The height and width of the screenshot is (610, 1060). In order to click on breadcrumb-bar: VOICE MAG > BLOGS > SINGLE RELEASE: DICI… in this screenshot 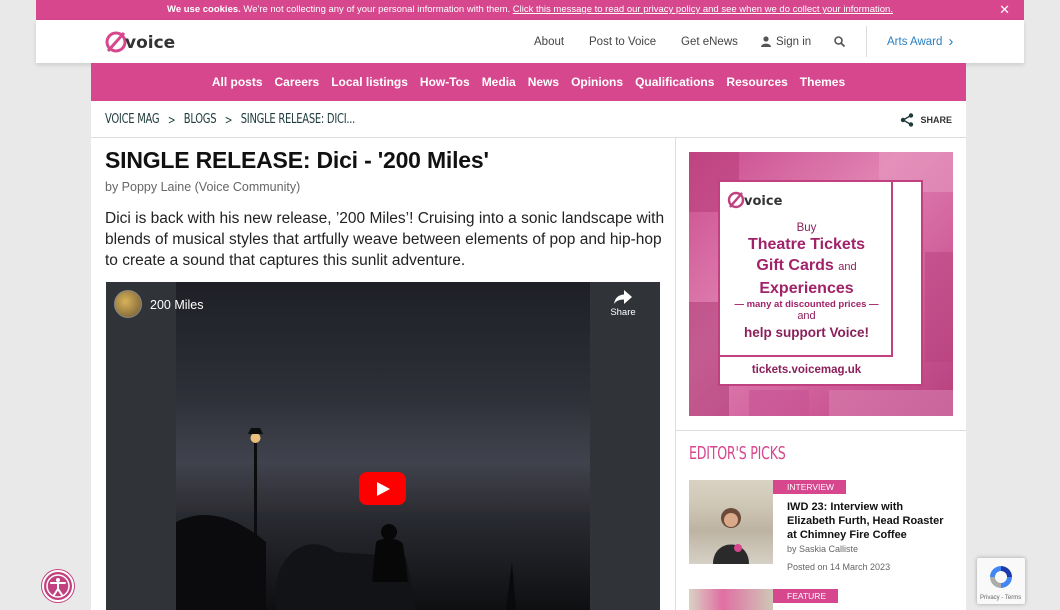, I will do `click(528, 119)`.